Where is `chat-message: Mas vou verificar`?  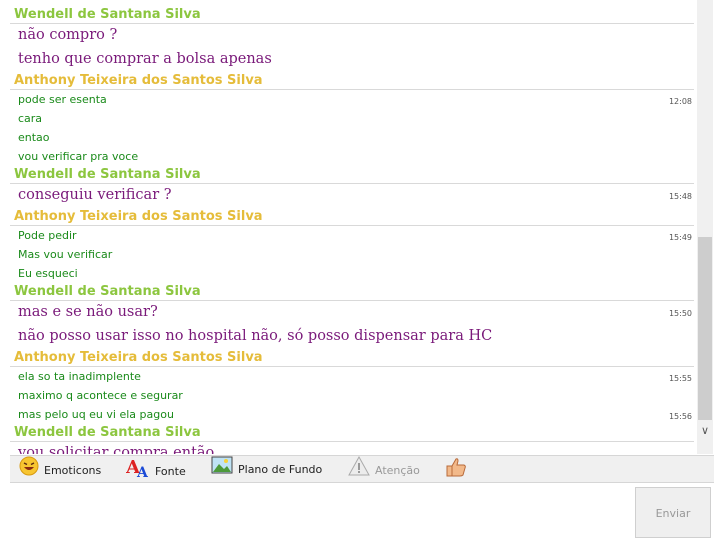 chat-message: Mas vou verificar is located at coordinates (352, 254).